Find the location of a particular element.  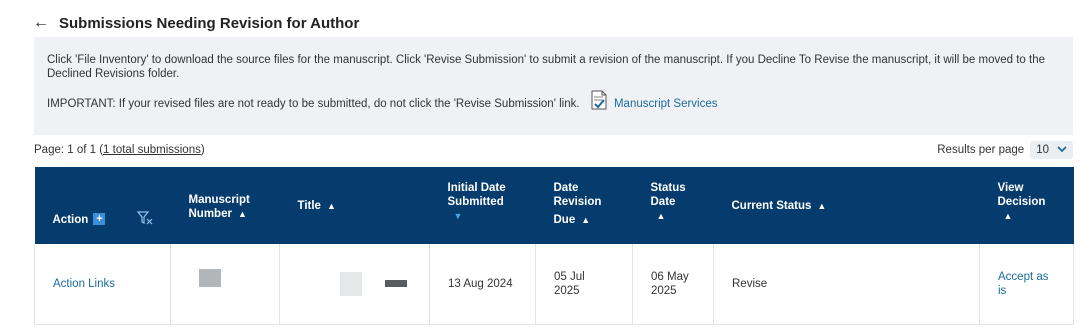

col-status-l2: Date is located at coordinates (663, 202).